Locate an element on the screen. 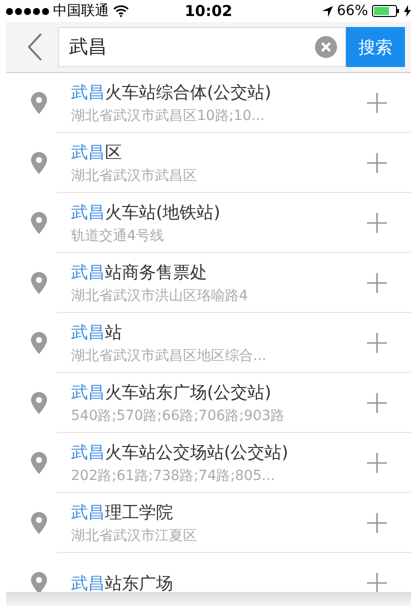 This screenshot has width=417, height=606. charging-bolt-icon is located at coordinates (407, 11).